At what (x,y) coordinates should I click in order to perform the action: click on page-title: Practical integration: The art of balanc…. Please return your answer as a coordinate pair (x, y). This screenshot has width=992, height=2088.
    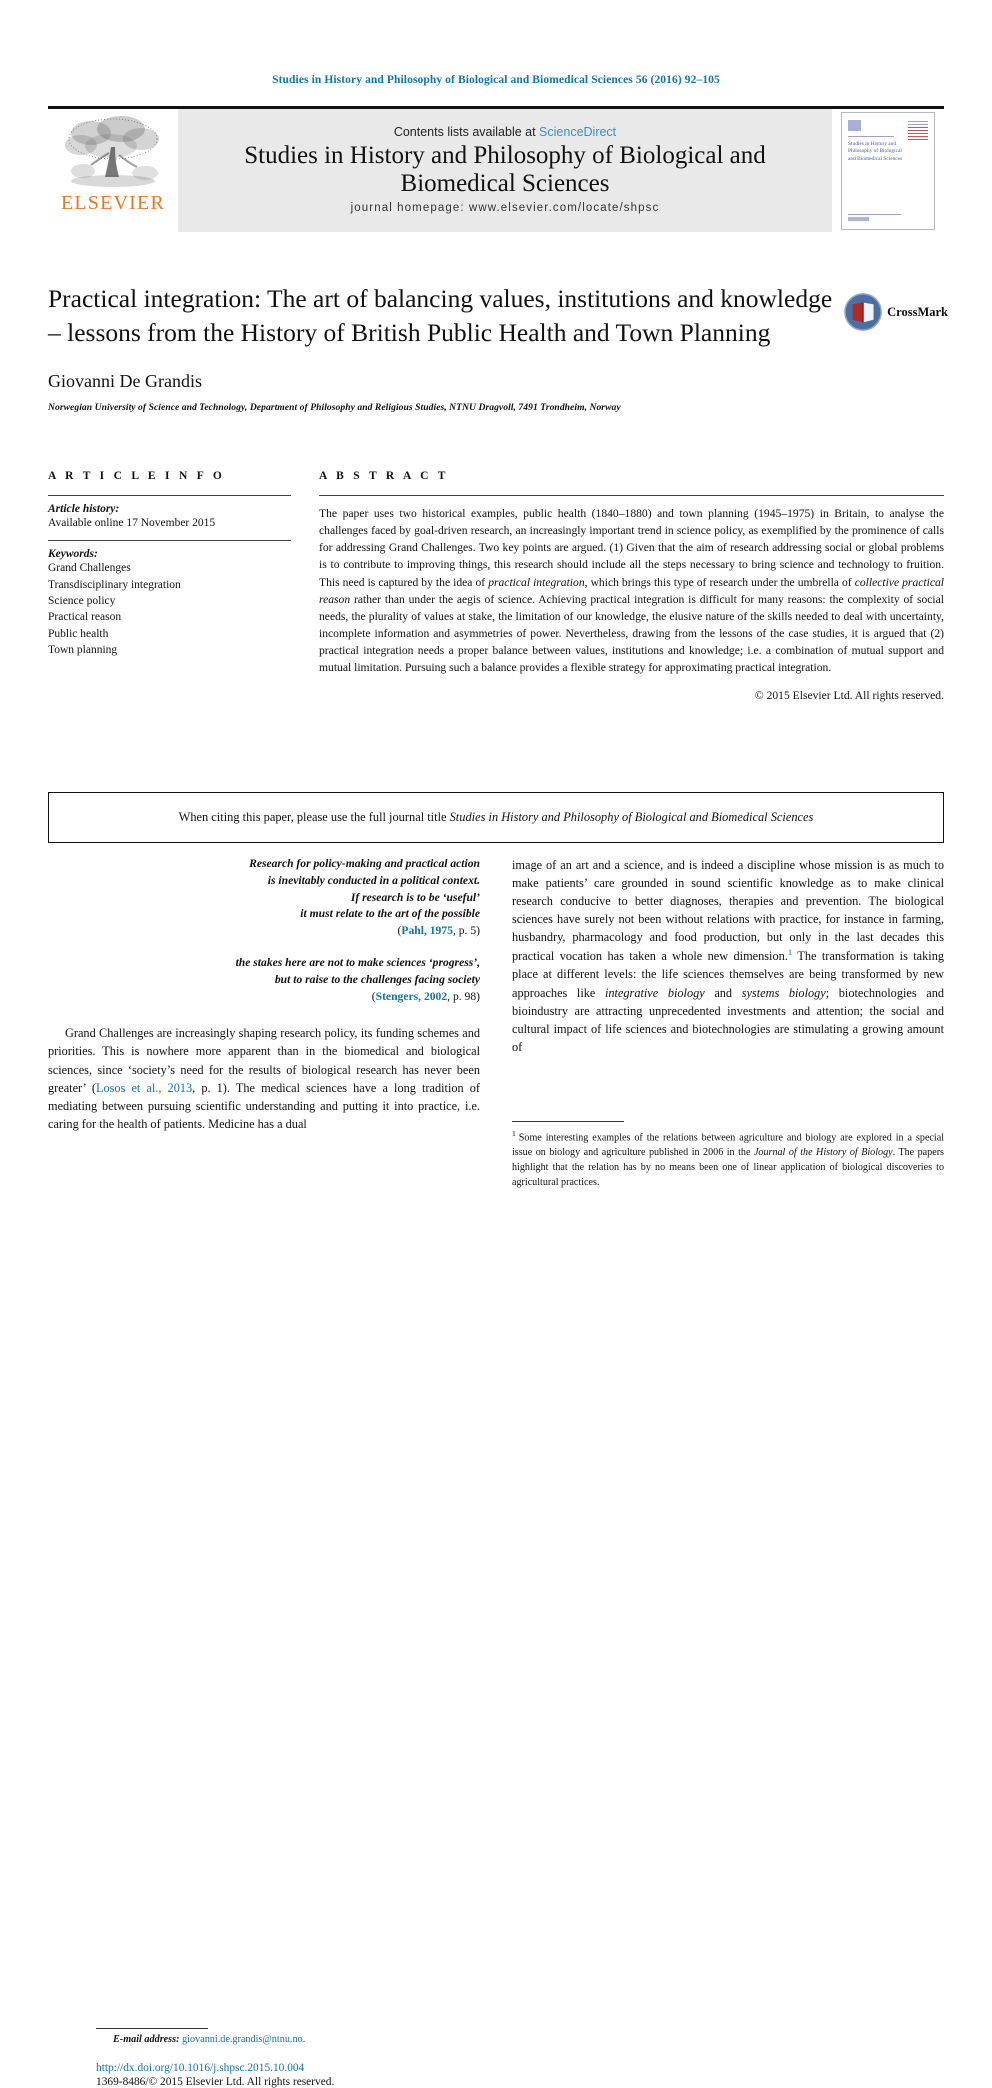
    Looking at the image, I should click on (440, 315).